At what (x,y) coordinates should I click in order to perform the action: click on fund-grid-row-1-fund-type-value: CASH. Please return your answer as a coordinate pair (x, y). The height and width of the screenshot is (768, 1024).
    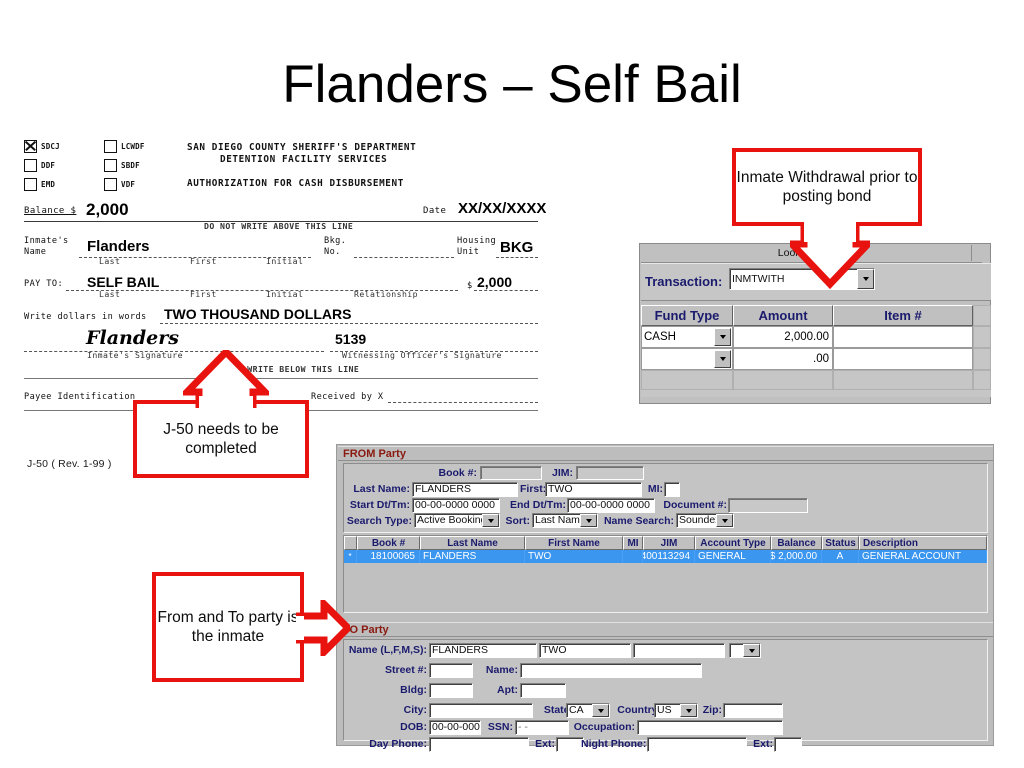
    Looking at the image, I should click on (660, 337).